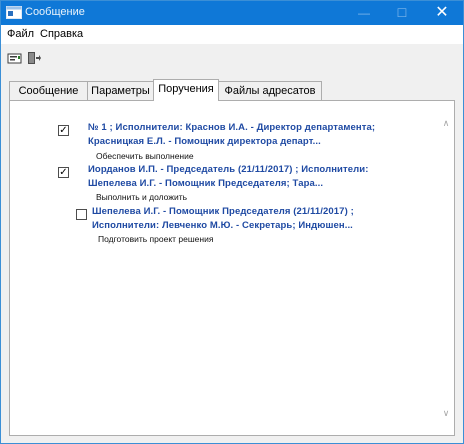 The height and width of the screenshot is (444, 464). Describe the element at coordinates (442, 13) in the screenshot. I see `close-button: ✕` at that location.